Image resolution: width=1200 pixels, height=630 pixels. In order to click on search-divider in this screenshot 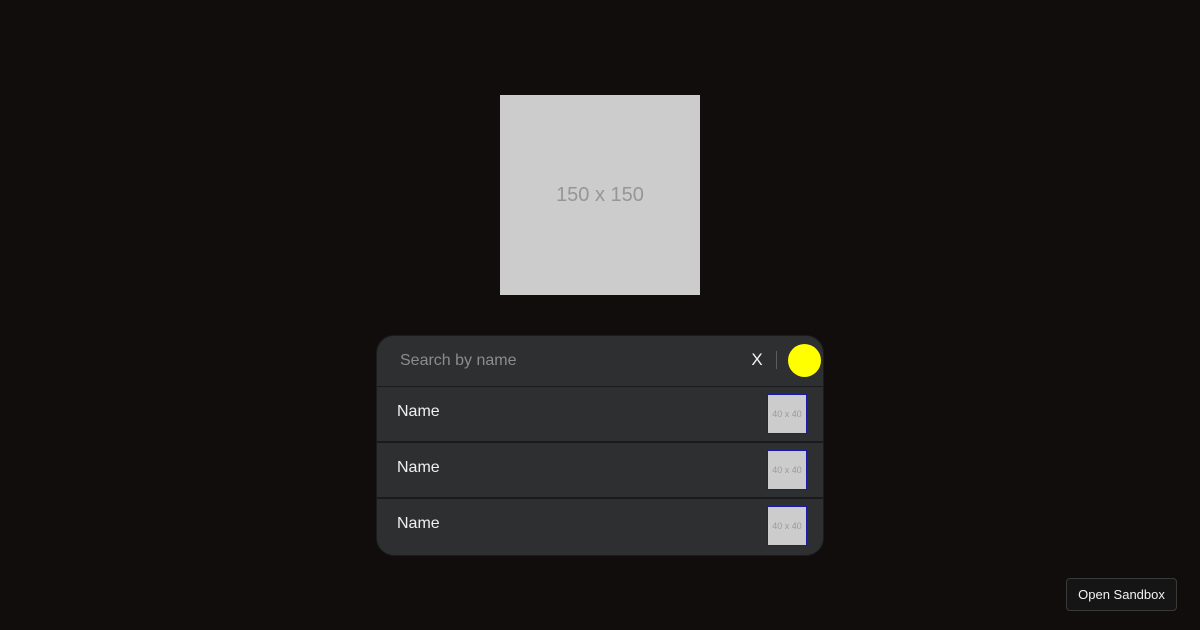, I will do `click(776, 360)`.